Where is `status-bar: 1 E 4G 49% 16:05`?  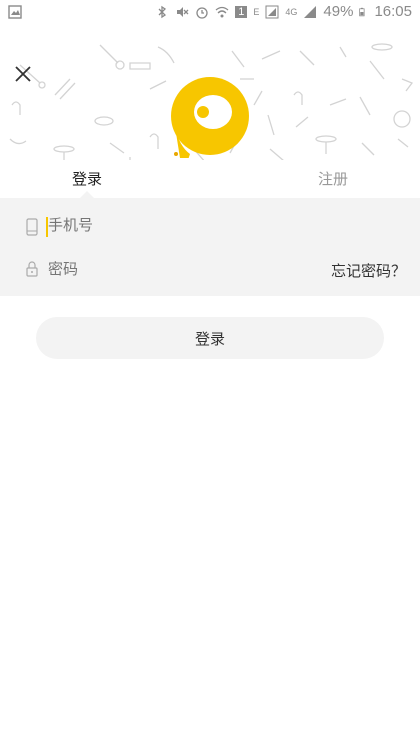 status-bar: 1 E 4G 49% 16:05 is located at coordinates (210, 13).